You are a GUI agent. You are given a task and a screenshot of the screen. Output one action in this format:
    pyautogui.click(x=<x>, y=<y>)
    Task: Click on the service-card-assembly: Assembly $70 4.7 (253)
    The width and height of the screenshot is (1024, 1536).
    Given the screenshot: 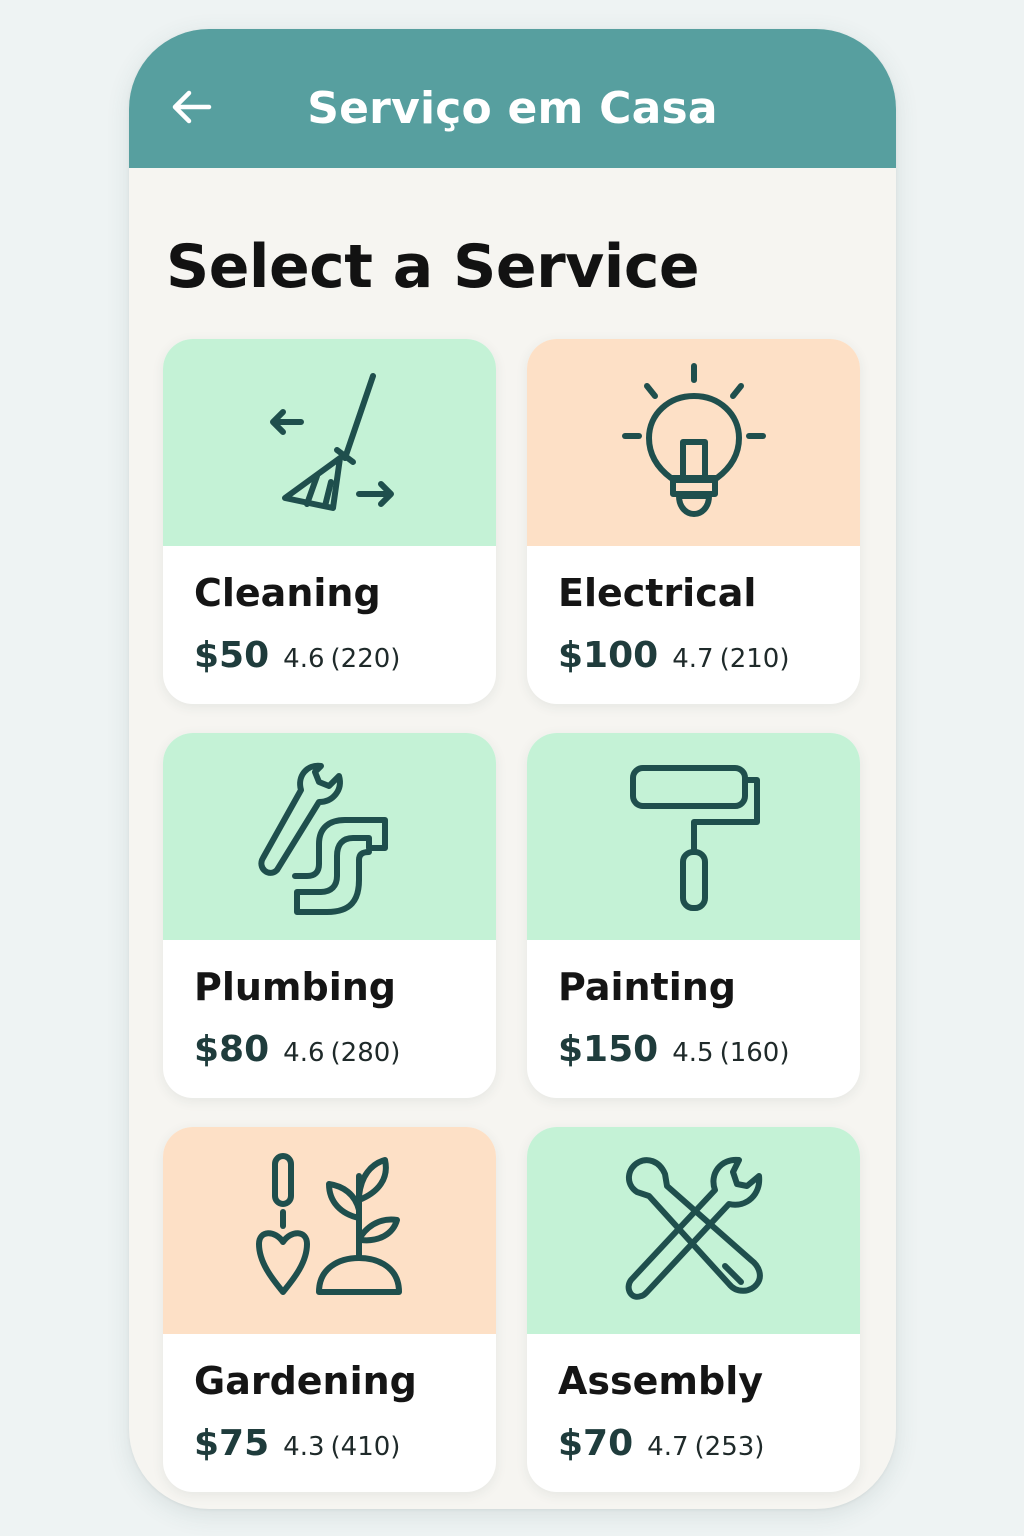 What is the action you would take?
    pyautogui.click(x=693, y=1309)
    